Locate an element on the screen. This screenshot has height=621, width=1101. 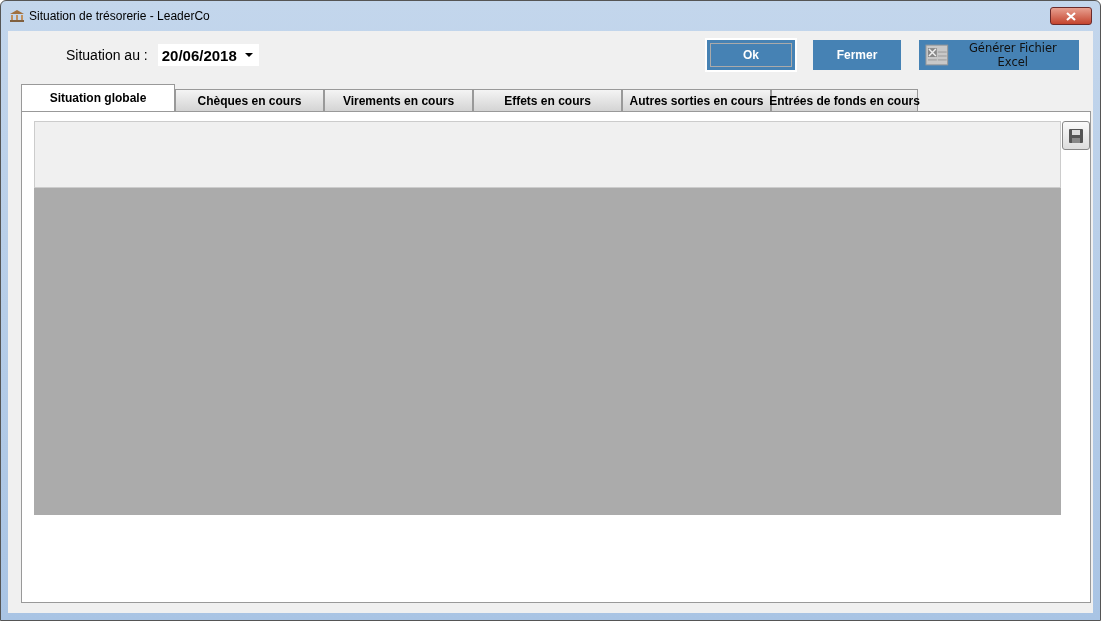
tab: Entrées de fonds en cours is located at coordinates (844, 100).